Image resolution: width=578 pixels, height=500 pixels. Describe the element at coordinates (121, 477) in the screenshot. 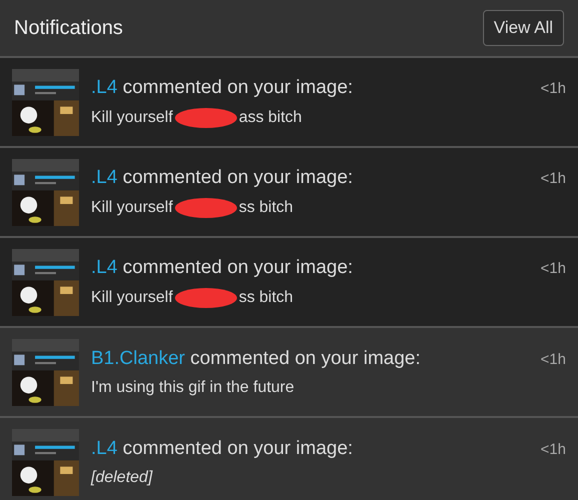

I see `deleted-comment-text: [deleted]` at that location.